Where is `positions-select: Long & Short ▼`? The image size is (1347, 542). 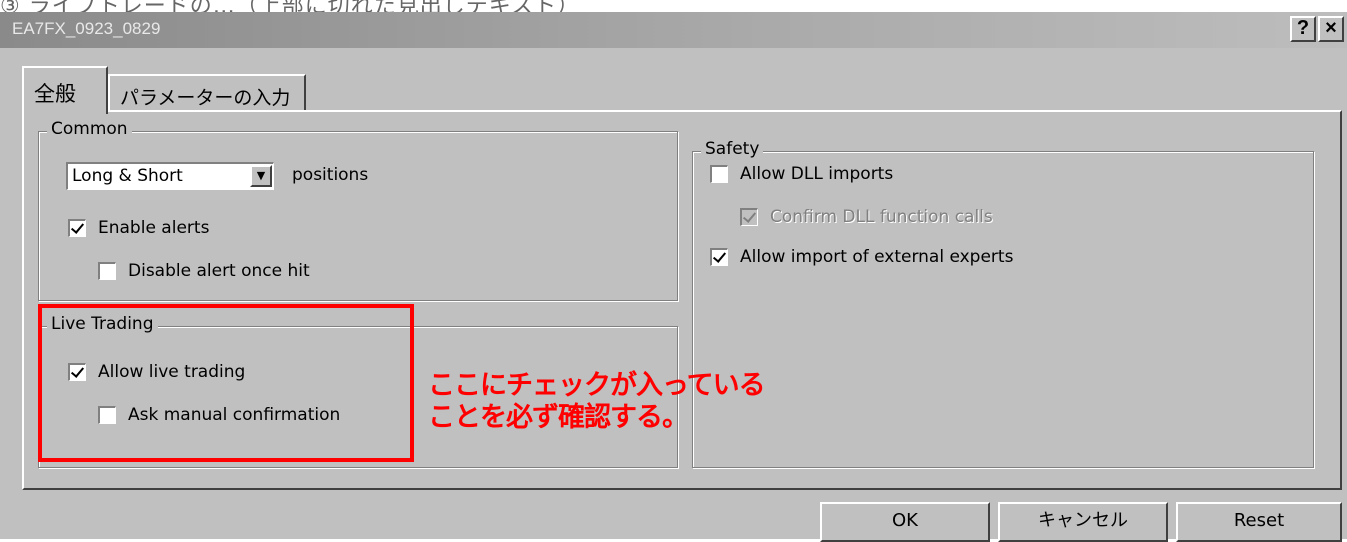 positions-select: Long & Short ▼ is located at coordinates (170, 176).